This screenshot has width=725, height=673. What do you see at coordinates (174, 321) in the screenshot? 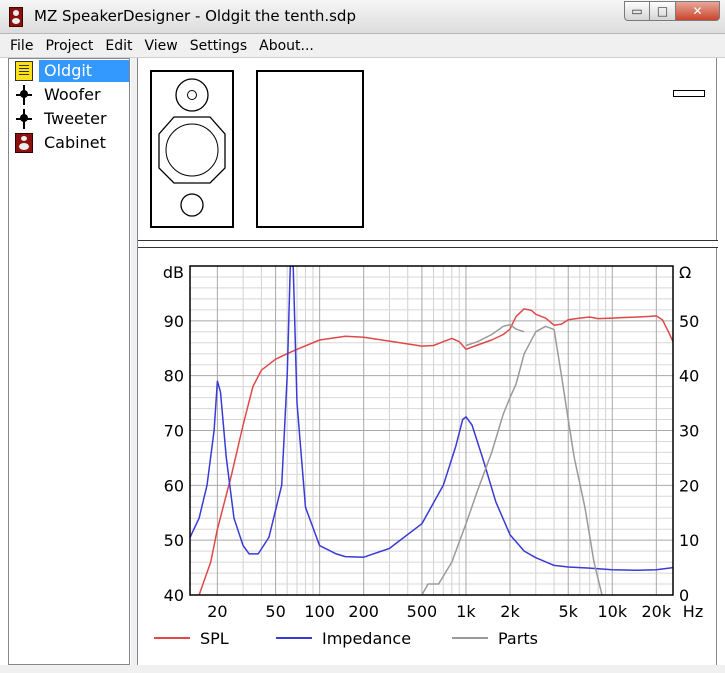
I see `y-left-tick-label: 90` at bounding box center [174, 321].